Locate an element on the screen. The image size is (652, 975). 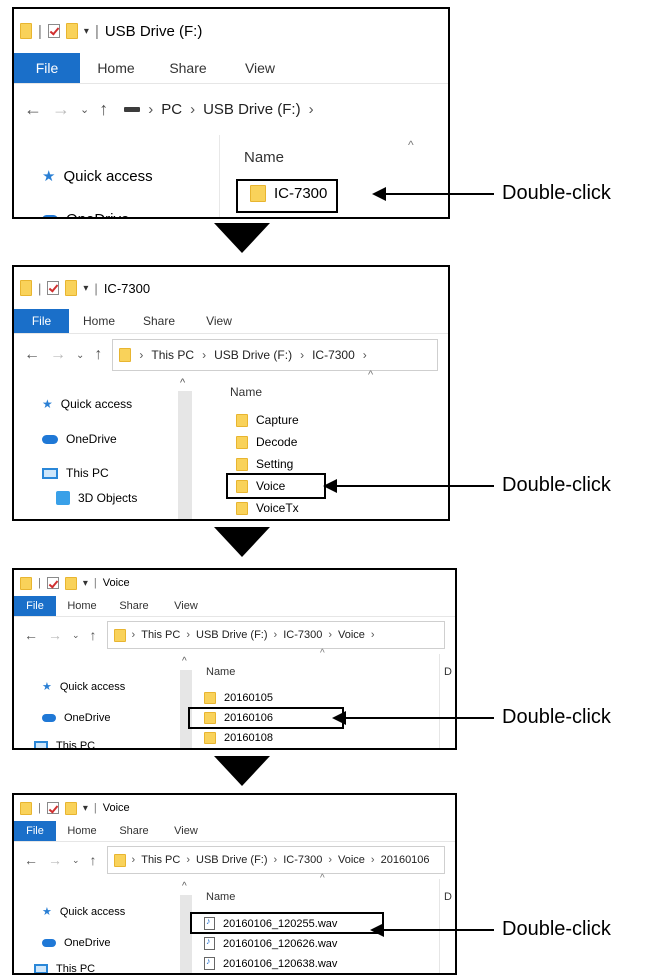
list-item: Setting is located at coordinates (264, 464).